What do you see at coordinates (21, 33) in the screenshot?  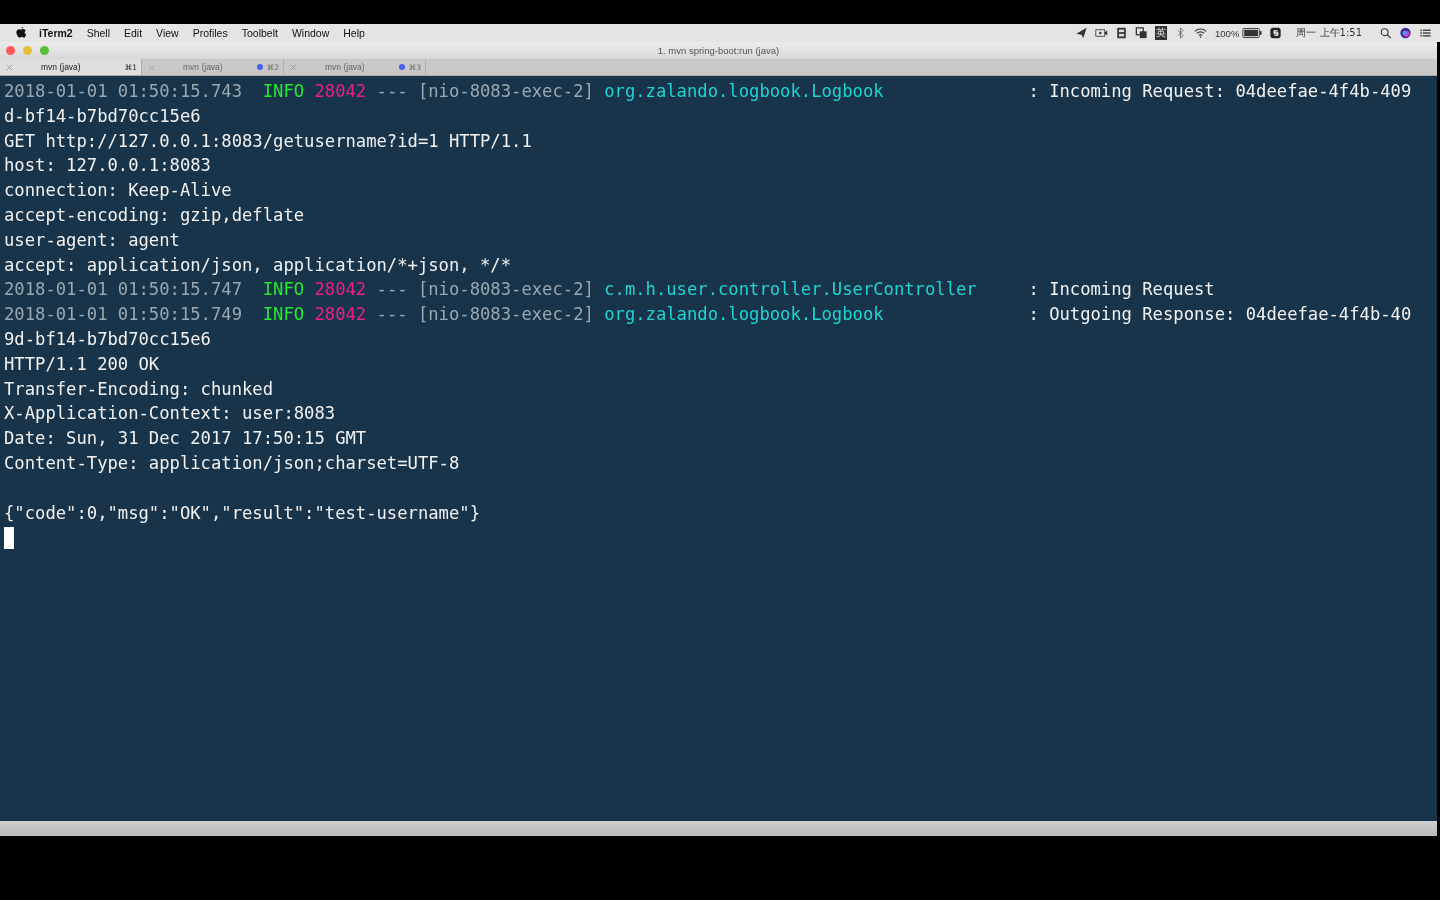 I see `apple-icon` at bounding box center [21, 33].